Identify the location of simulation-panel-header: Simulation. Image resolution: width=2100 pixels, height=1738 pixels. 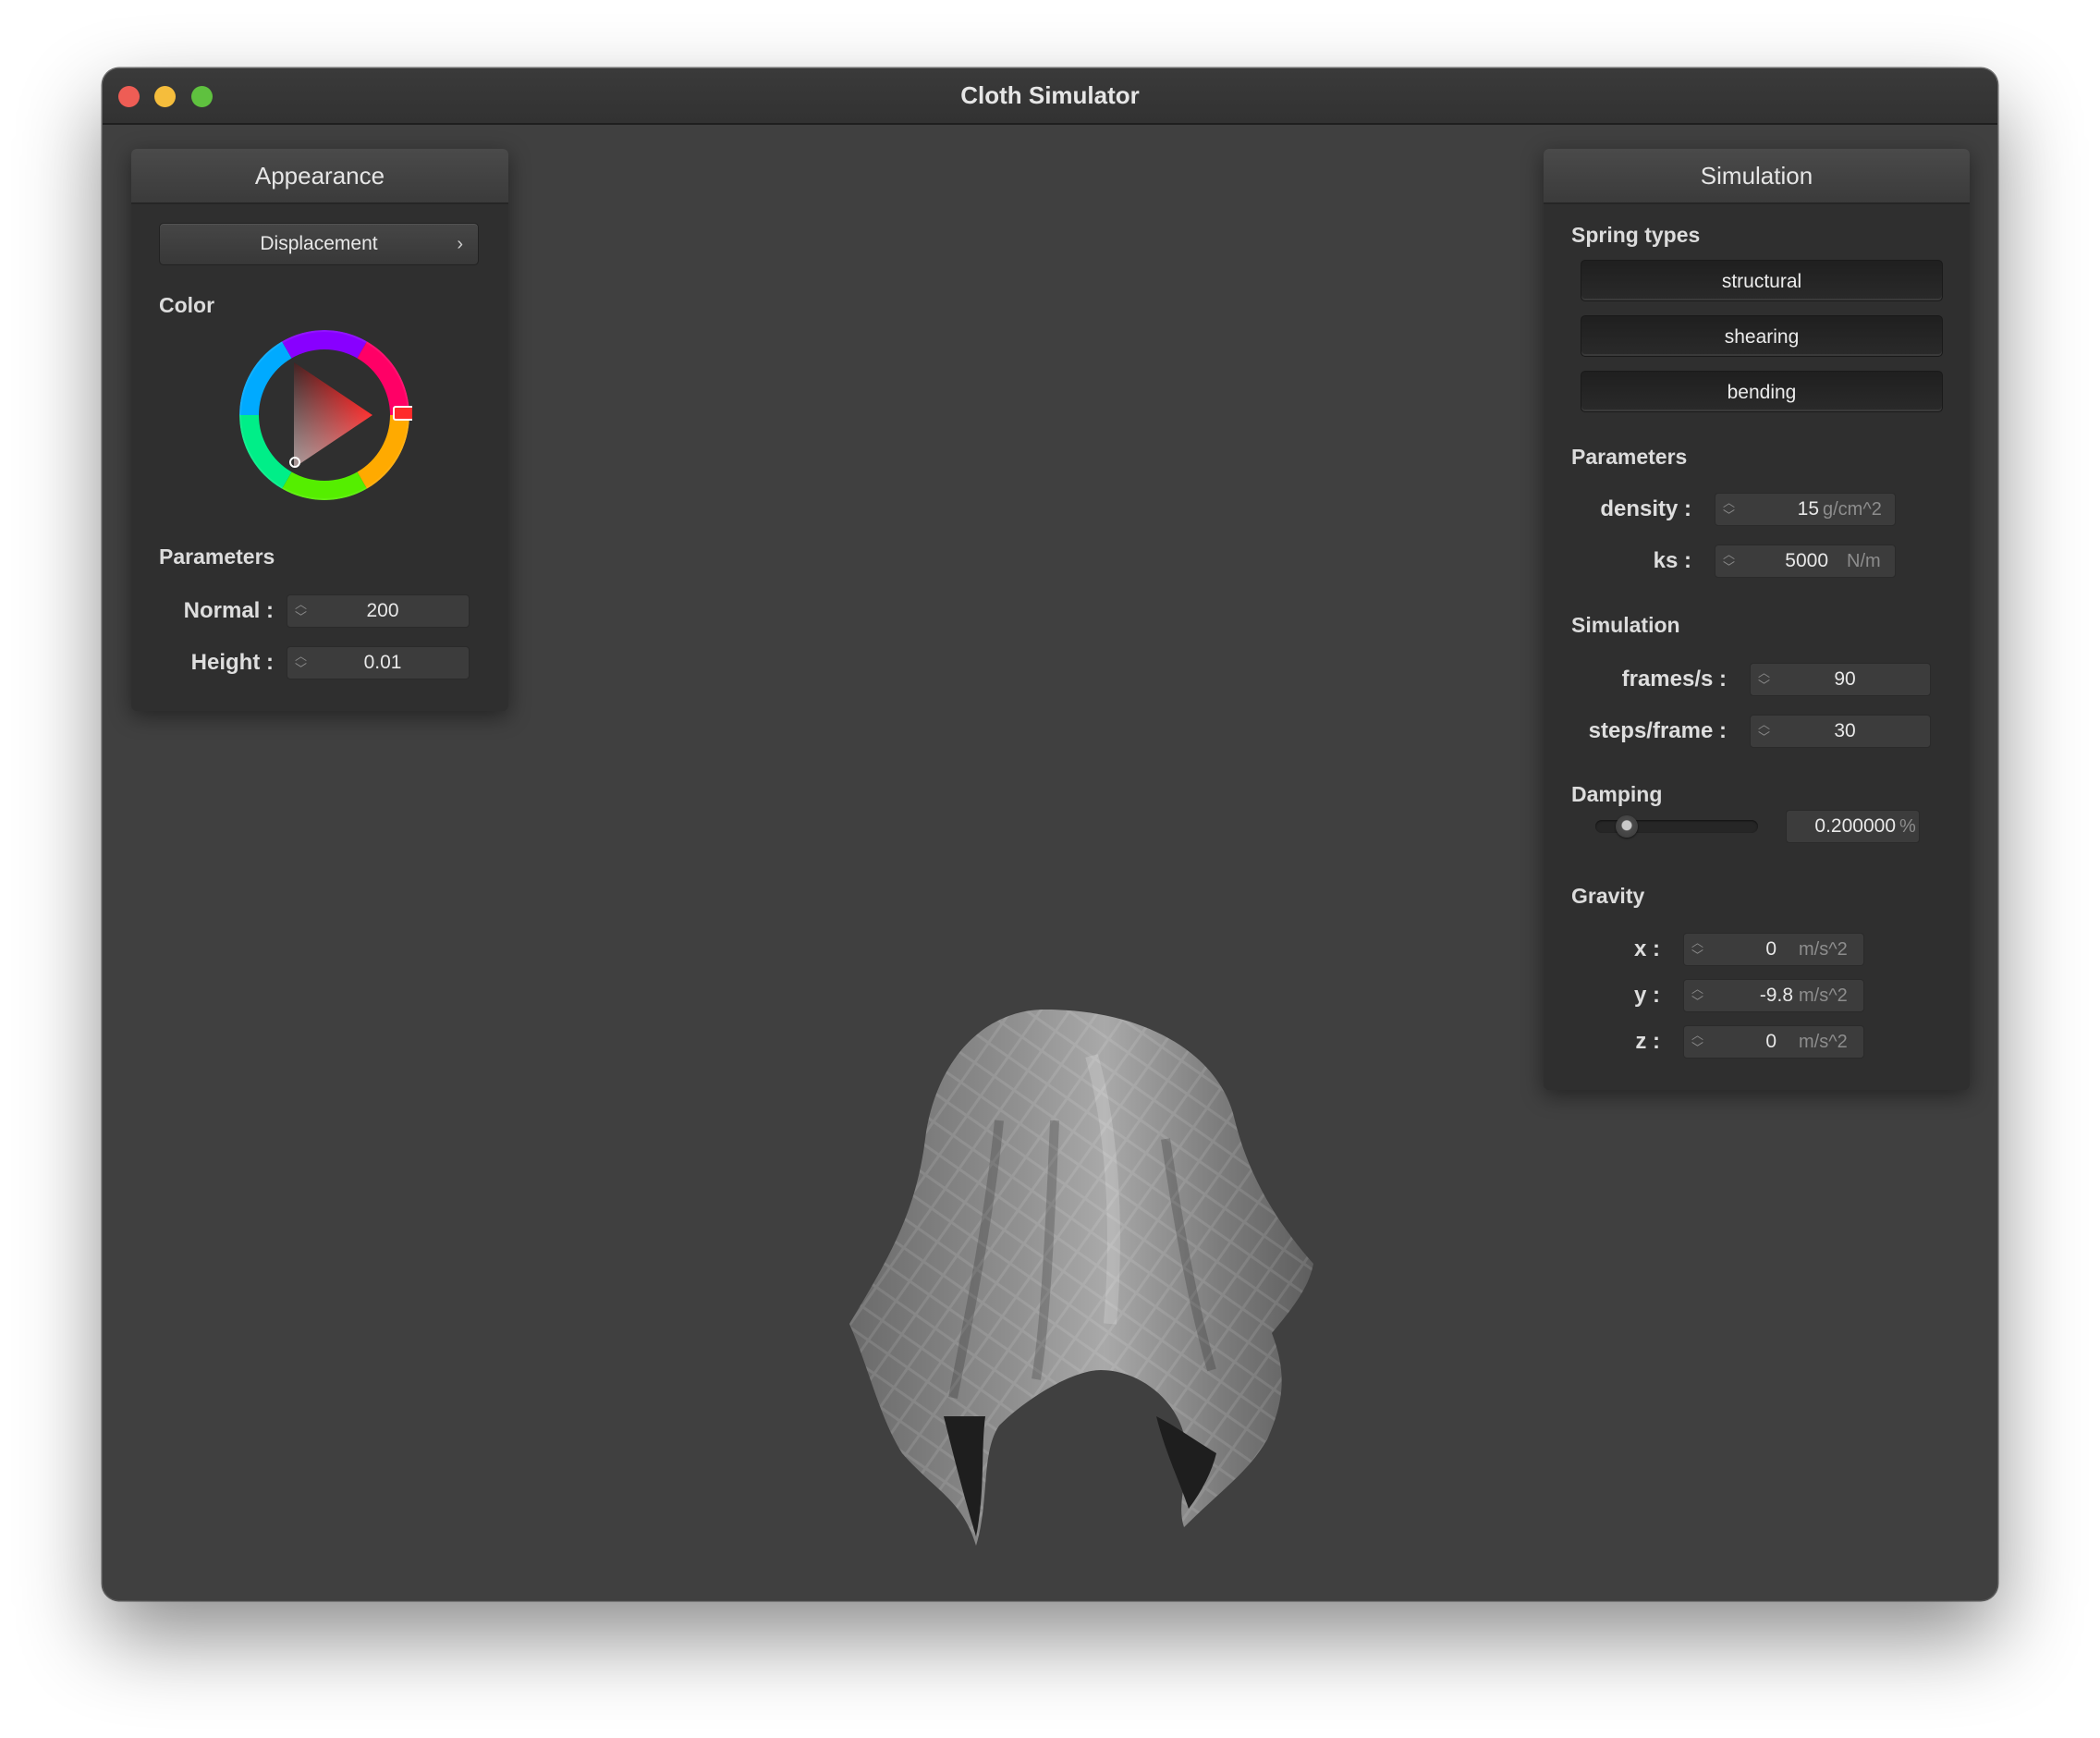
(1757, 176).